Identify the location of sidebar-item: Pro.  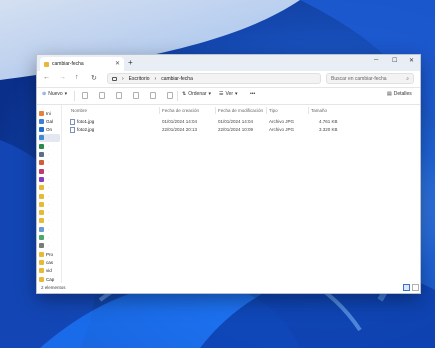
(49, 254).